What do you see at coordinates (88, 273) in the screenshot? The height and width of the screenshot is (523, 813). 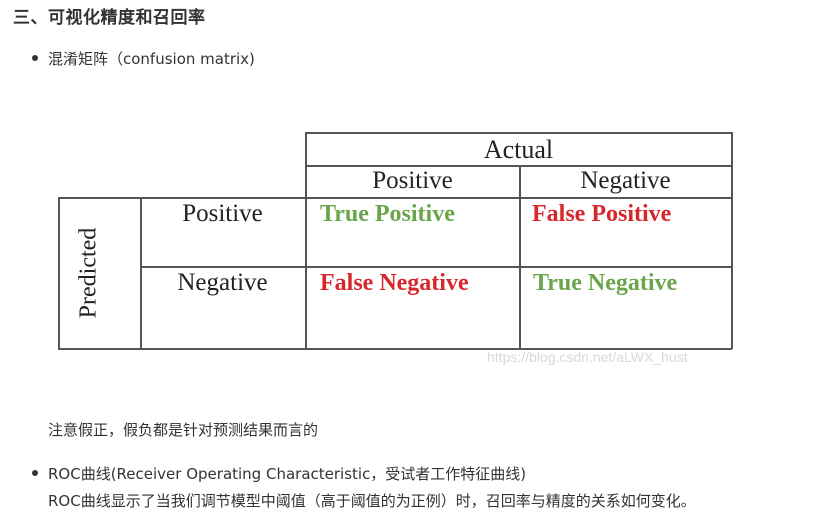 I see `predicted-label: Predicted` at bounding box center [88, 273].